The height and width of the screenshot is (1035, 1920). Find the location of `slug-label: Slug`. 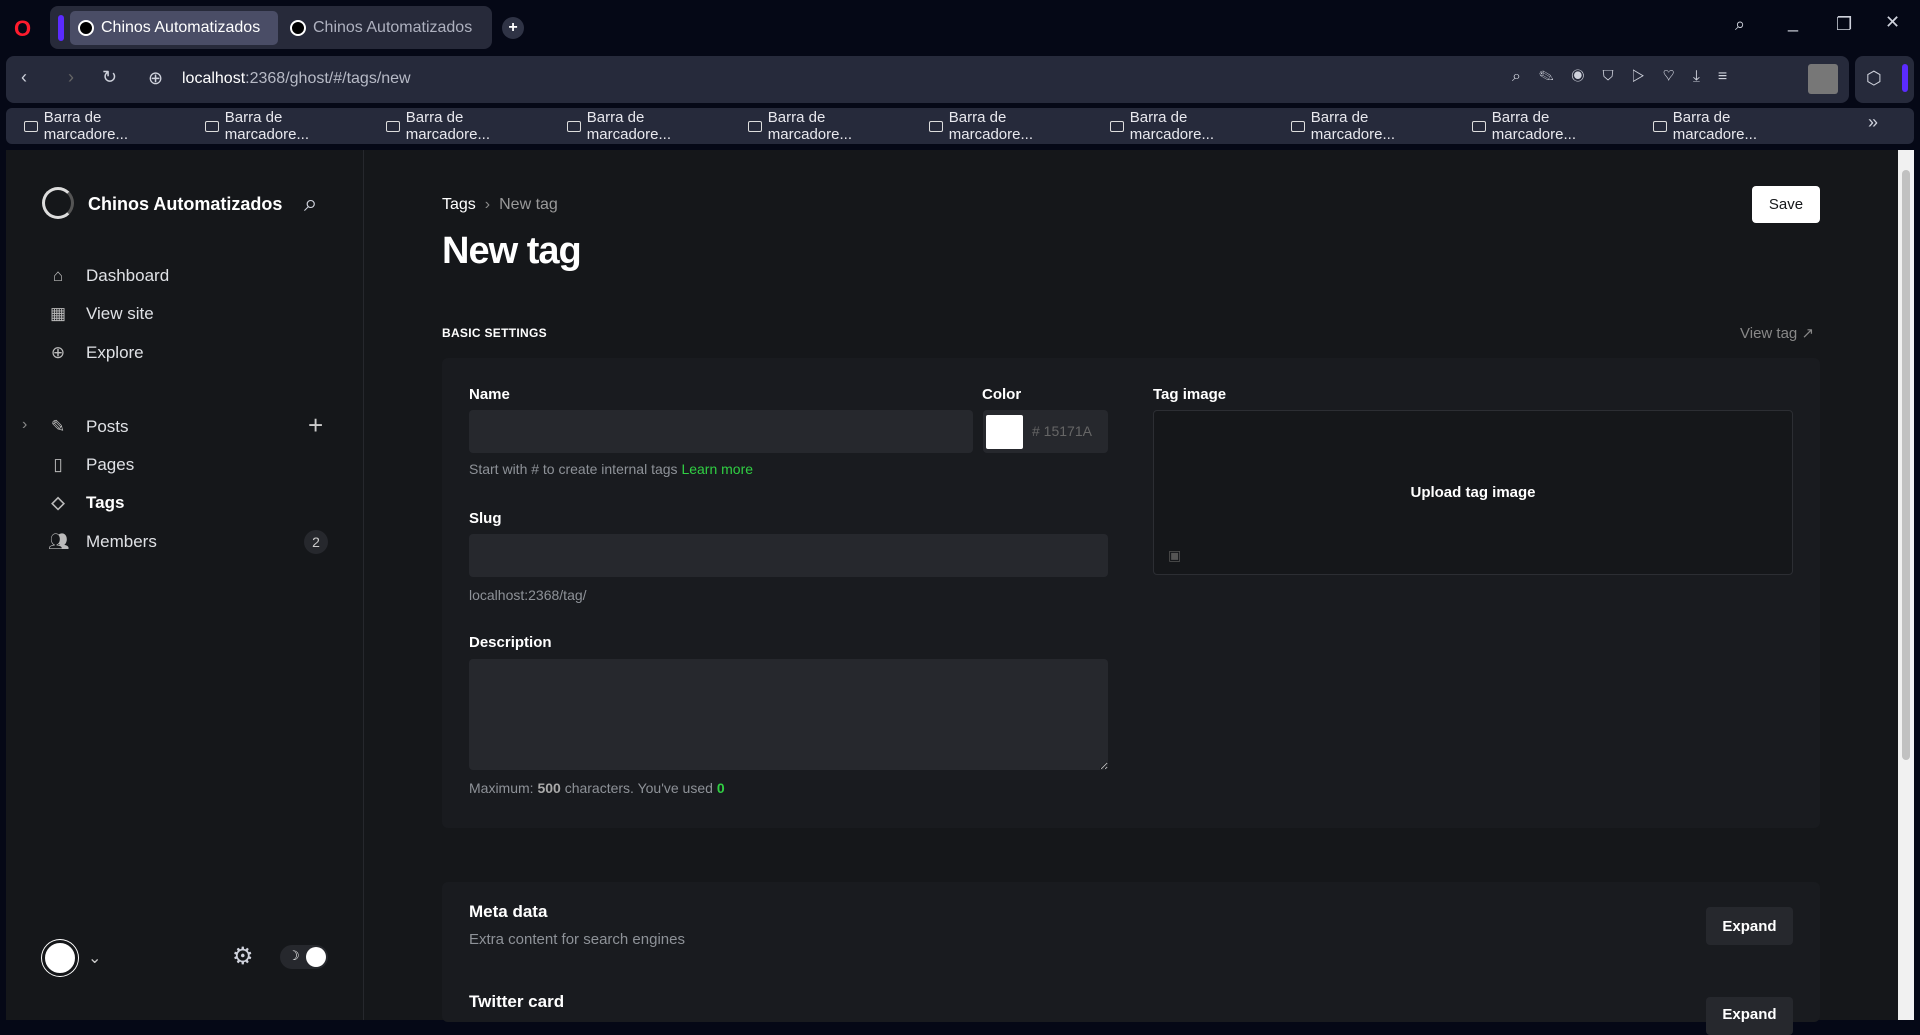

slug-label: Slug is located at coordinates (485, 518).